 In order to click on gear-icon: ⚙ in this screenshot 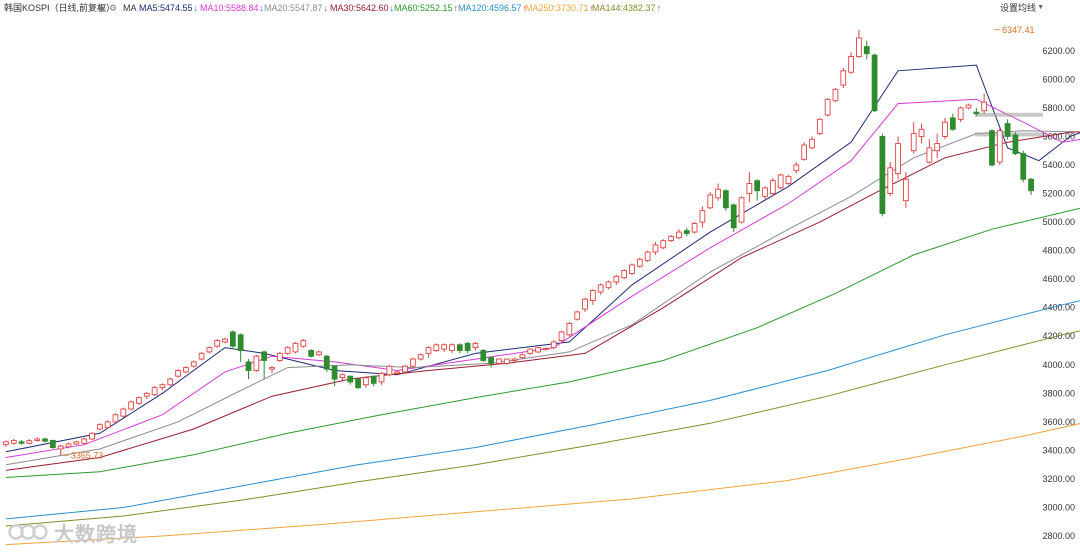, I will do `click(113, 8)`.